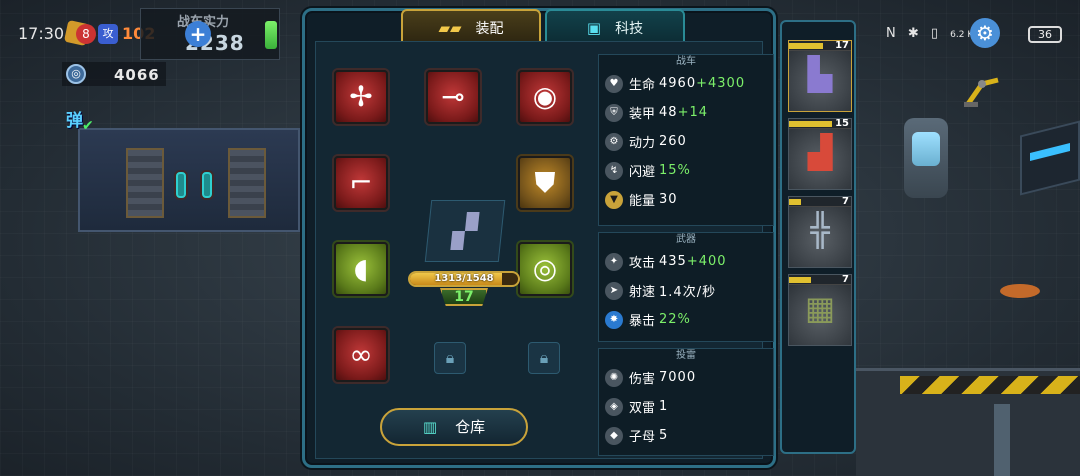 This screenshot has width=1080, height=476. I want to click on tab-equip-label: 装配, so click(489, 29).